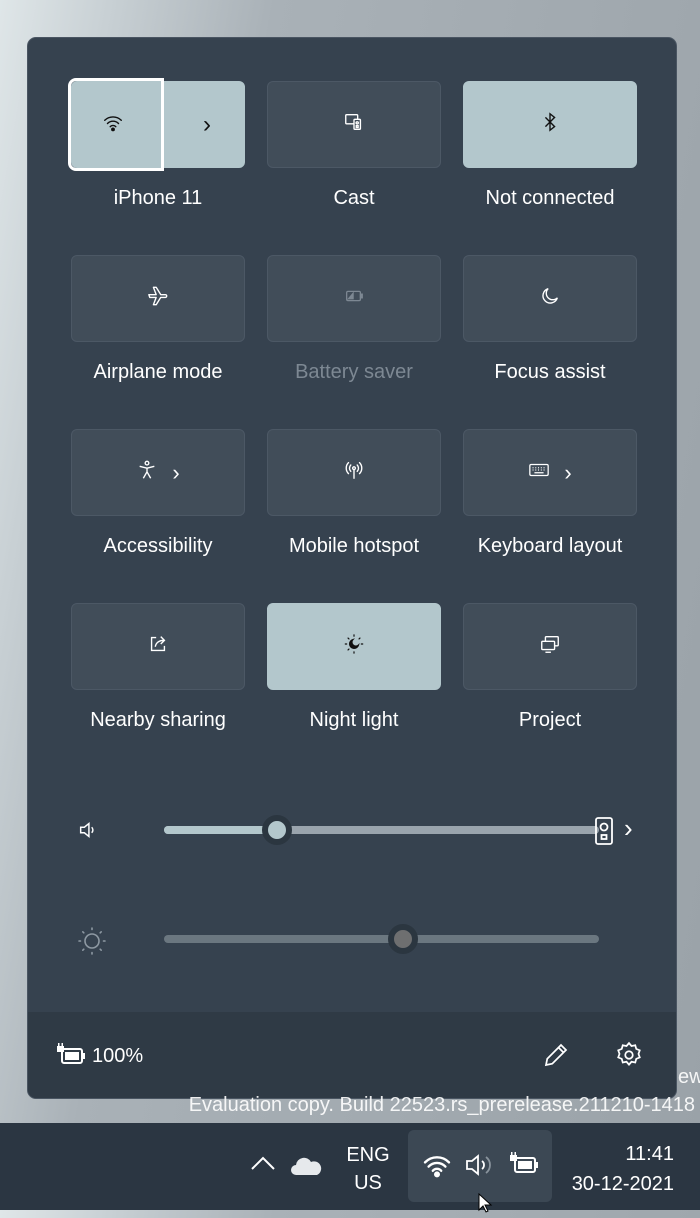  I want to click on date: 30-12-2021, so click(622, 1184).